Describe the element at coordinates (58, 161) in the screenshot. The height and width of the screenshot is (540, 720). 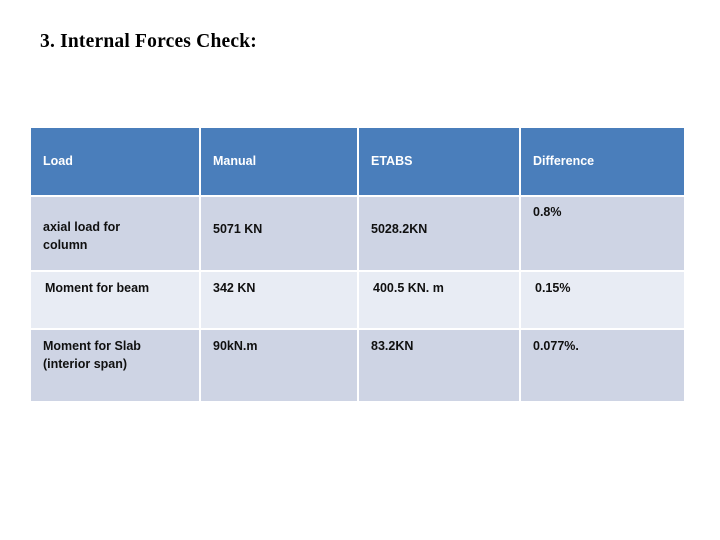
I see `column-header-load-label: Load` at that location.